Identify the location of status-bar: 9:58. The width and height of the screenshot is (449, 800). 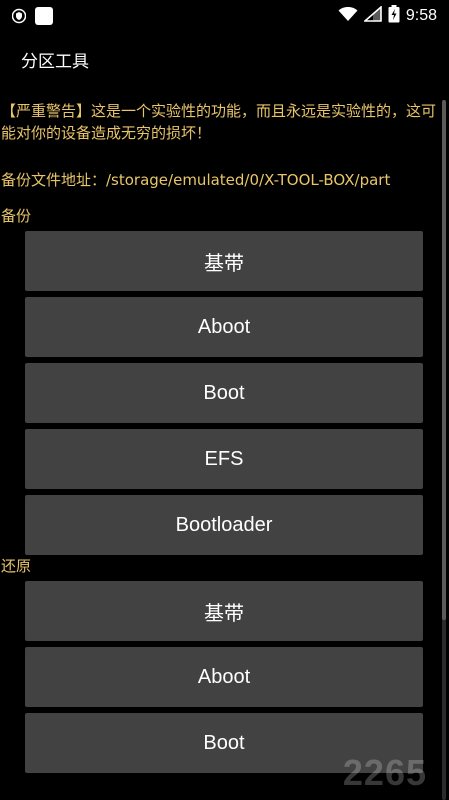
(224, 16).